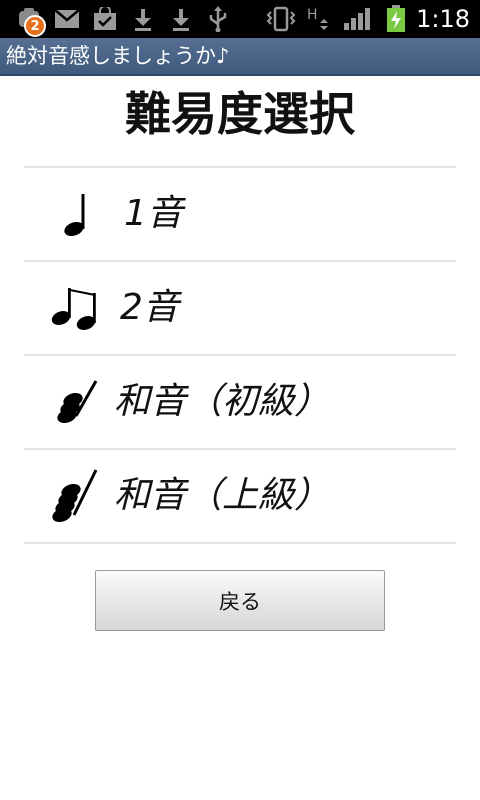  Describe the element at coordinates (281, 19) in the screenshot. I see `vibrate-icon` at that location.